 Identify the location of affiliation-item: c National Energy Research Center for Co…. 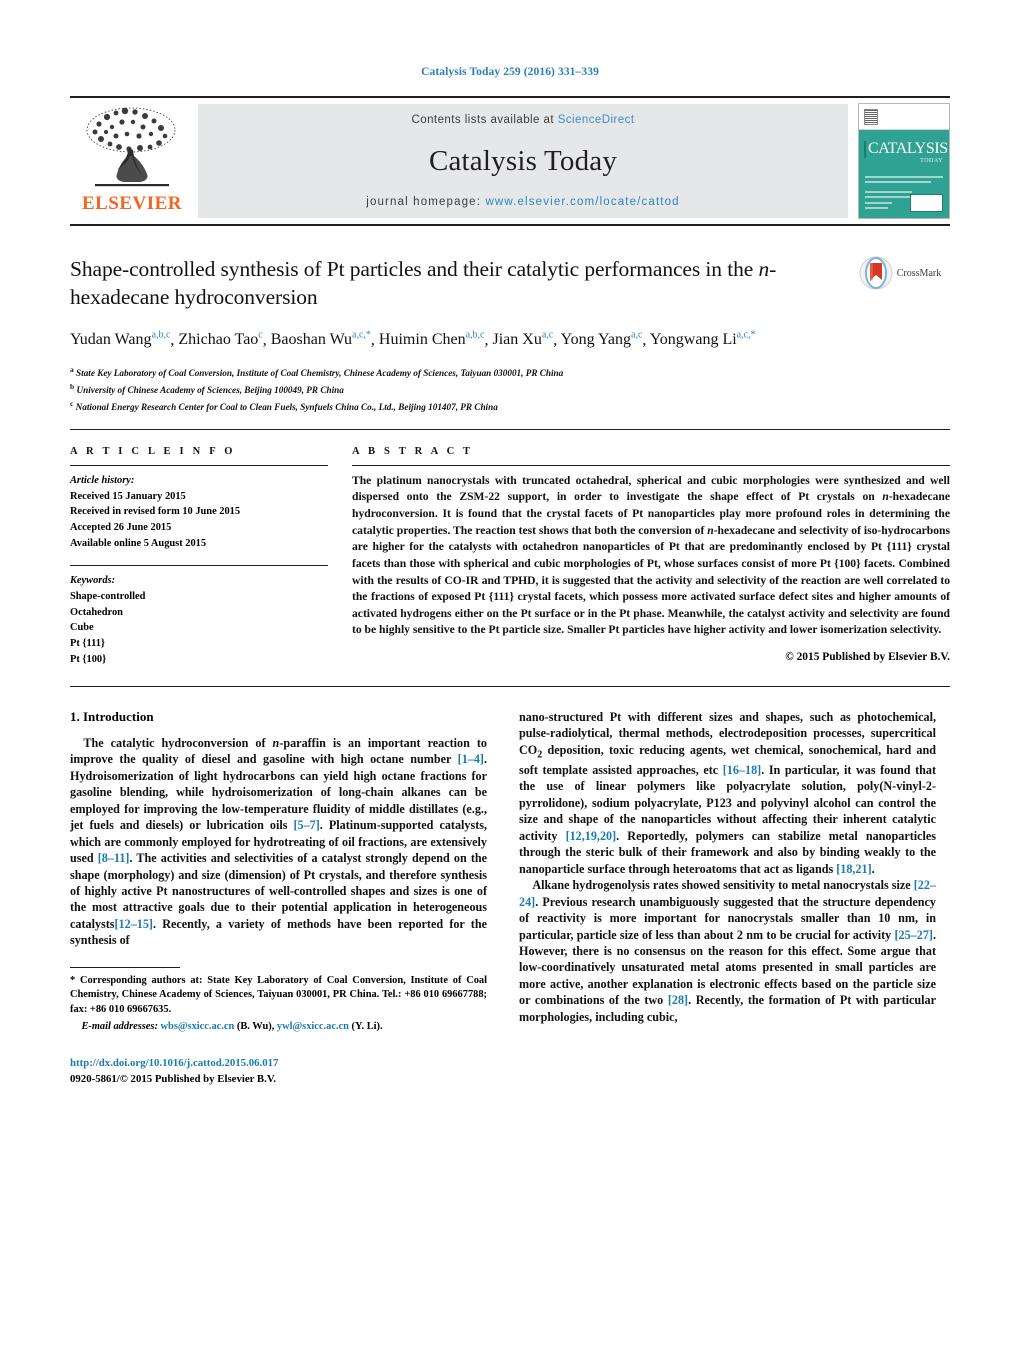
(510, 406).